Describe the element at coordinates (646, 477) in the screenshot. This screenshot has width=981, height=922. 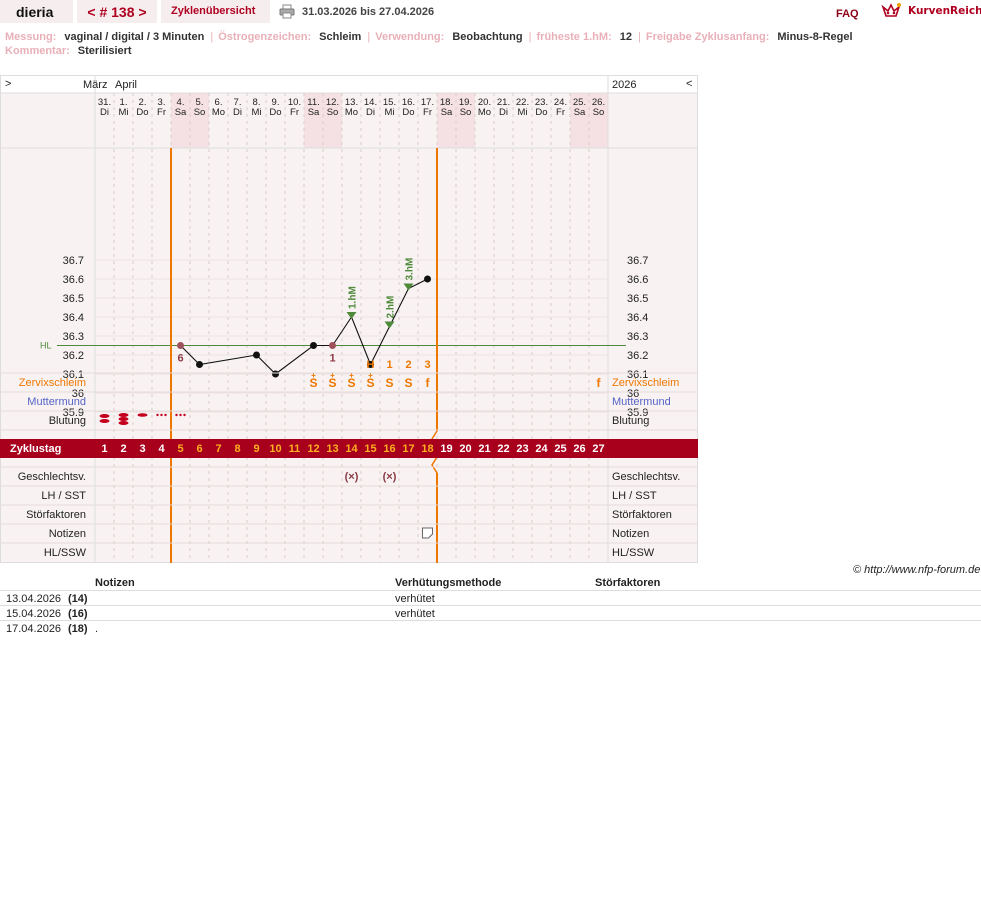
I see `row-label-right-gv: Geschlechtsv.` at that location.